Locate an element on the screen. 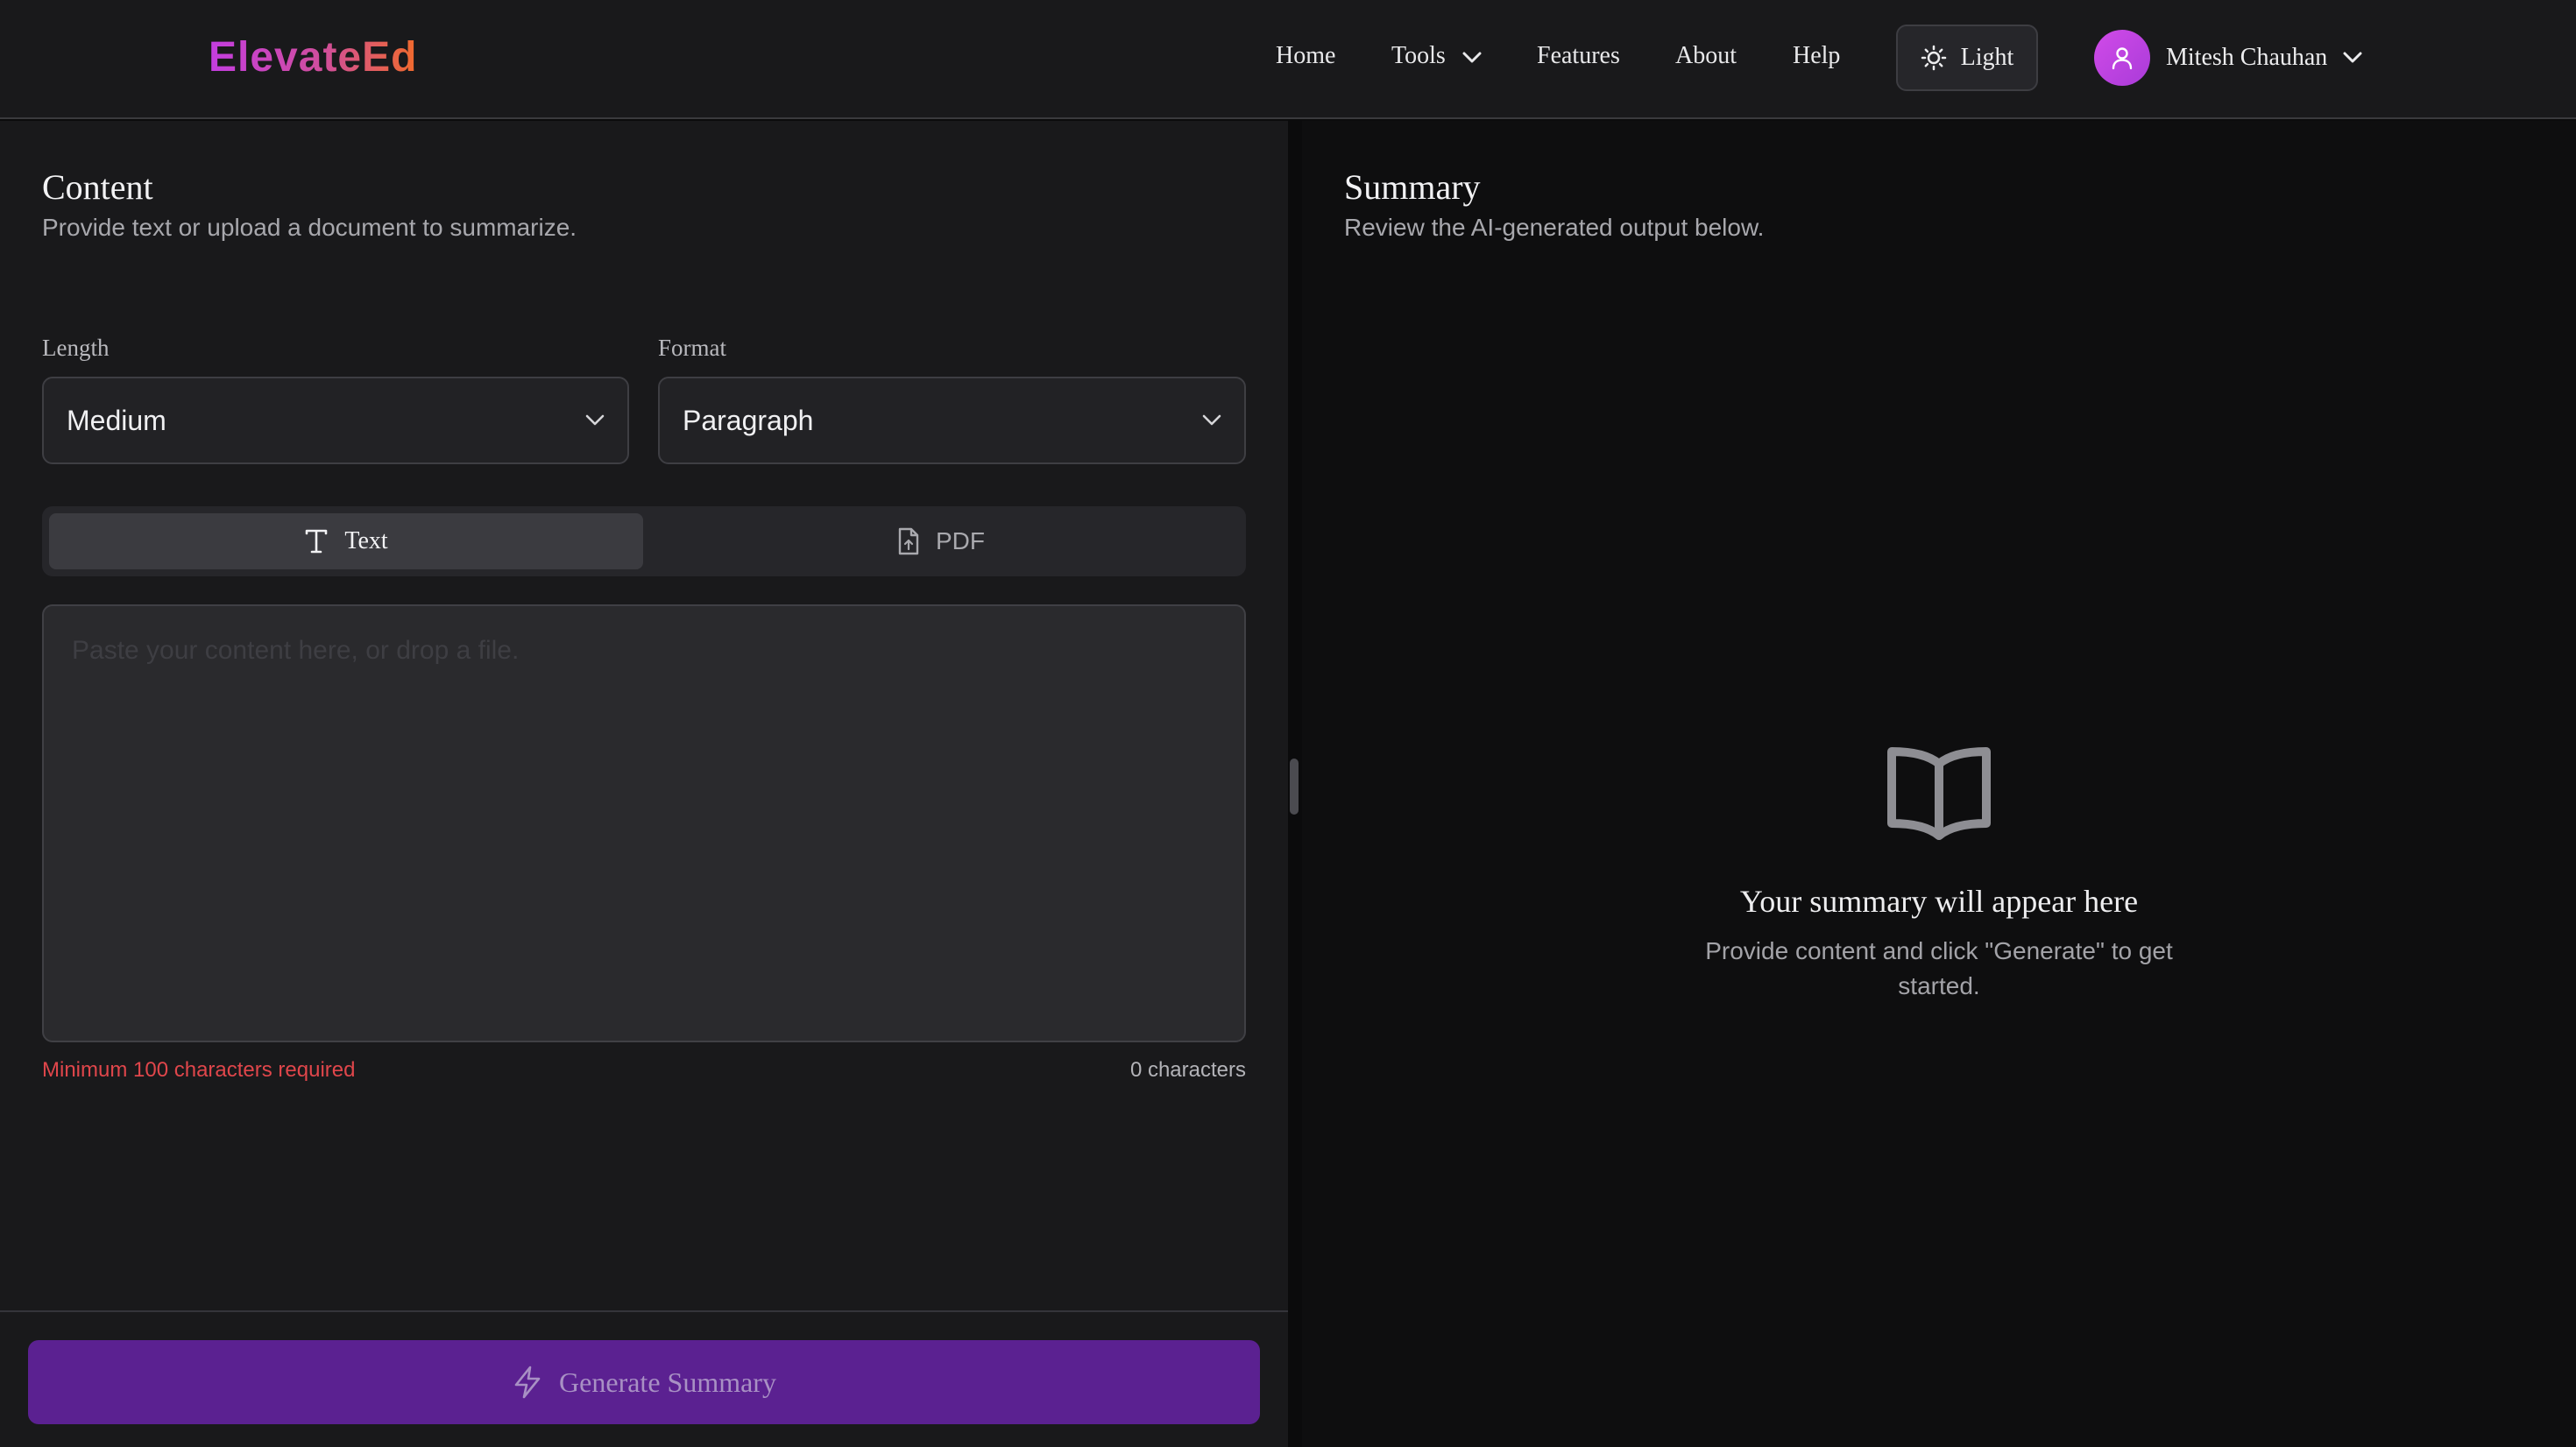 This screenshot has height=1447, width=2576. user-name: Mitesh Chauhan is located at coordinates (2247, 58).